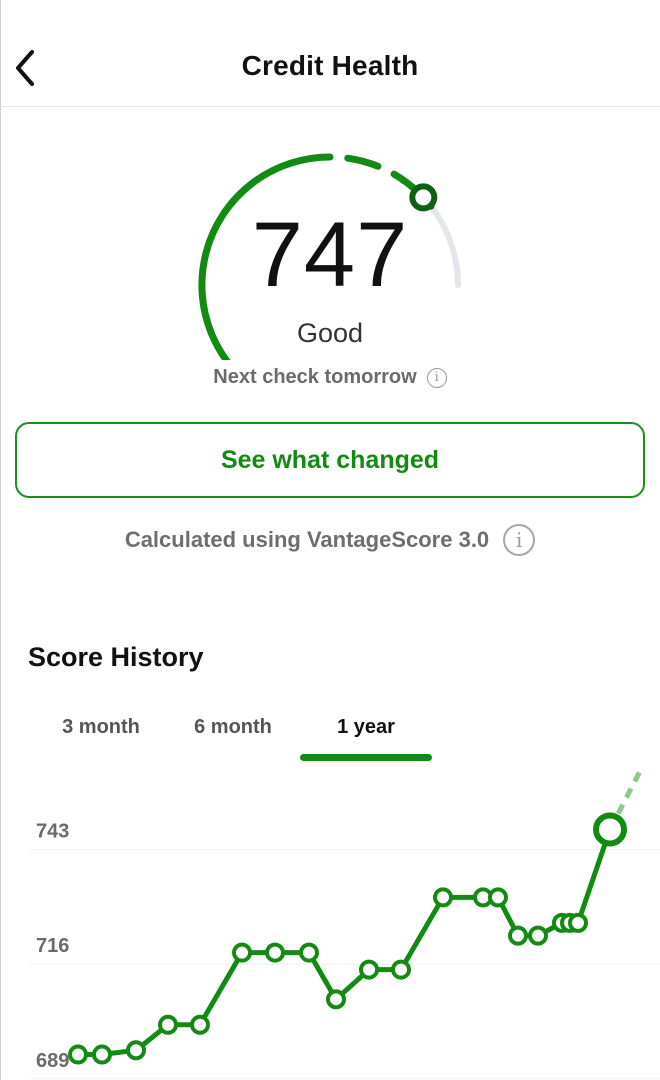 This screenshot has height=1080, width=660. I want to click on tab-3-month: 3 month, so click(101, 727).